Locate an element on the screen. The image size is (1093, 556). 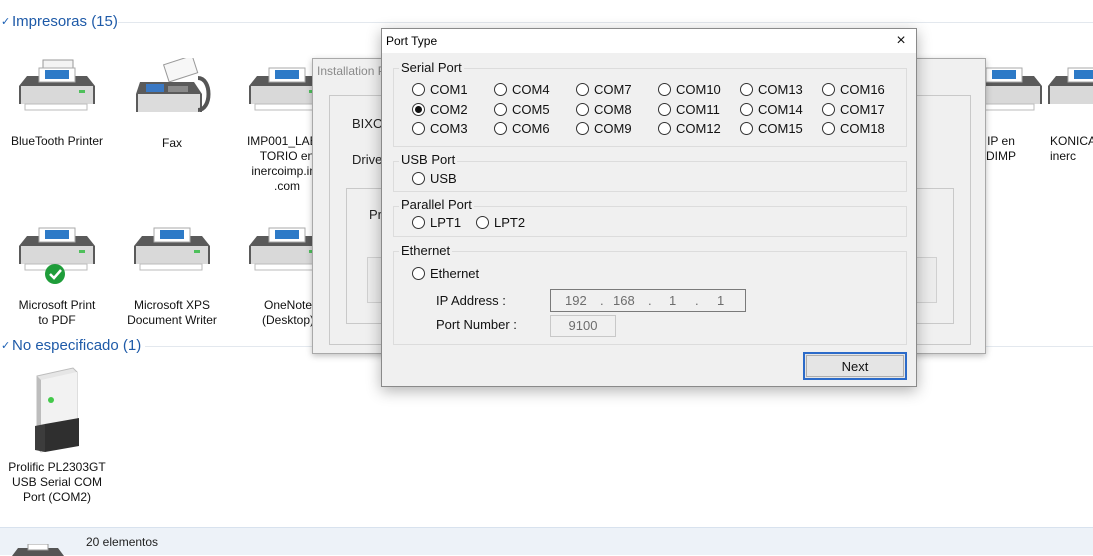
radio-label: LPT1 is located at coordinates (446, 222).